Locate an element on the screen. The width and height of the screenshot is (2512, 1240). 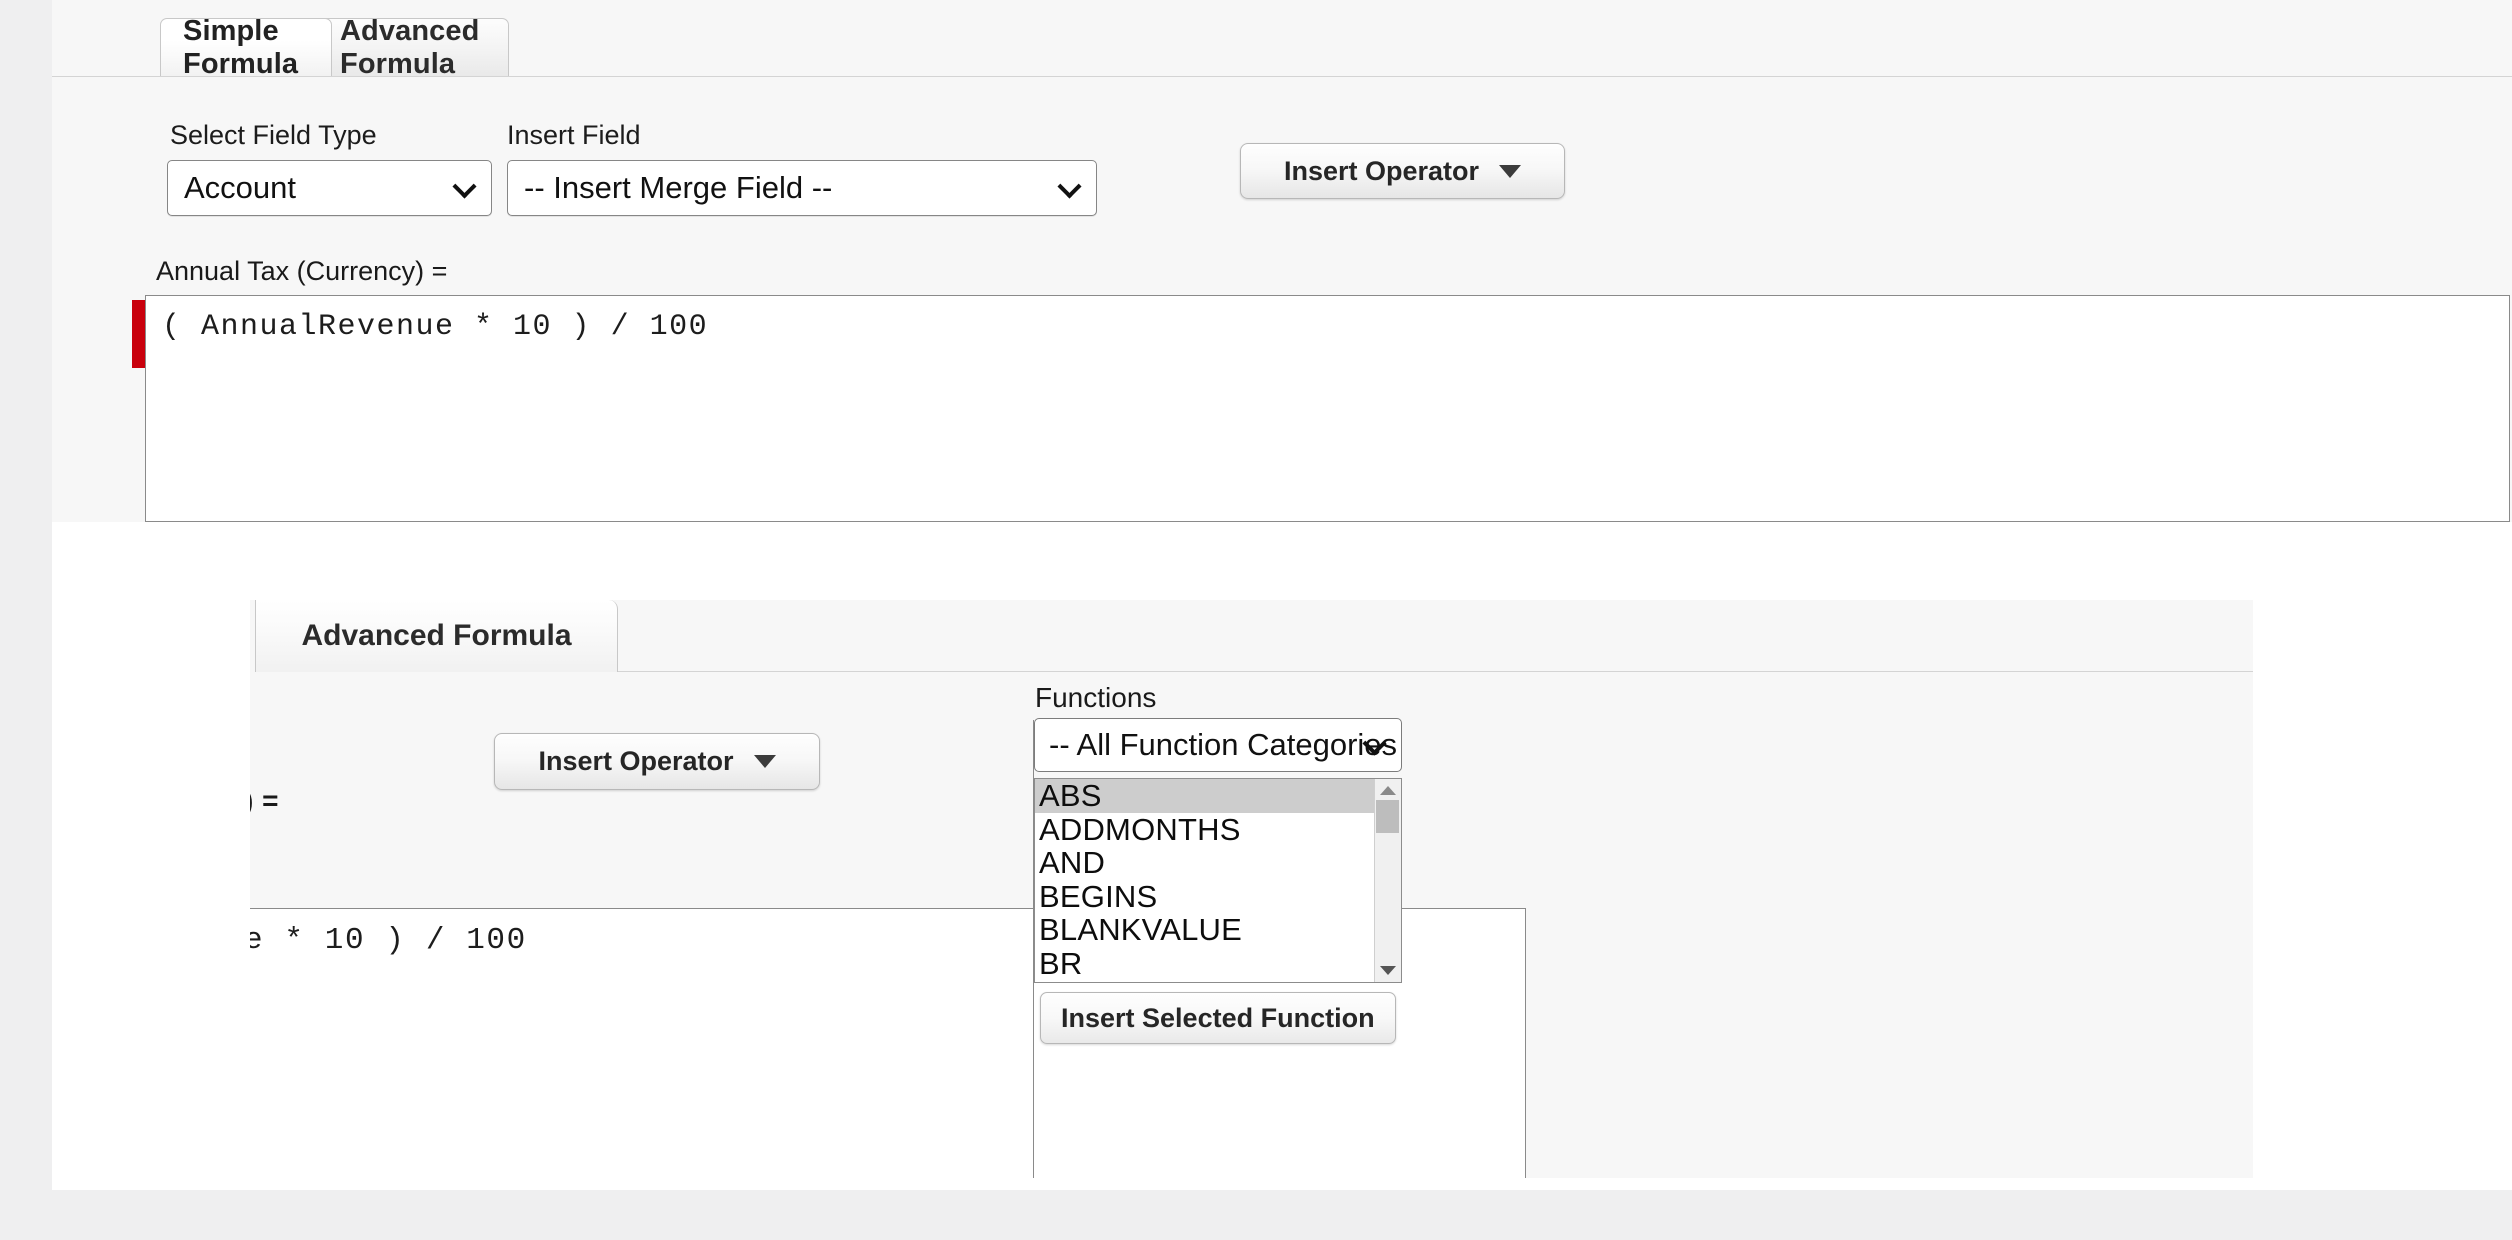
select-field-type-value: Account is located at coordinates (240, 187).